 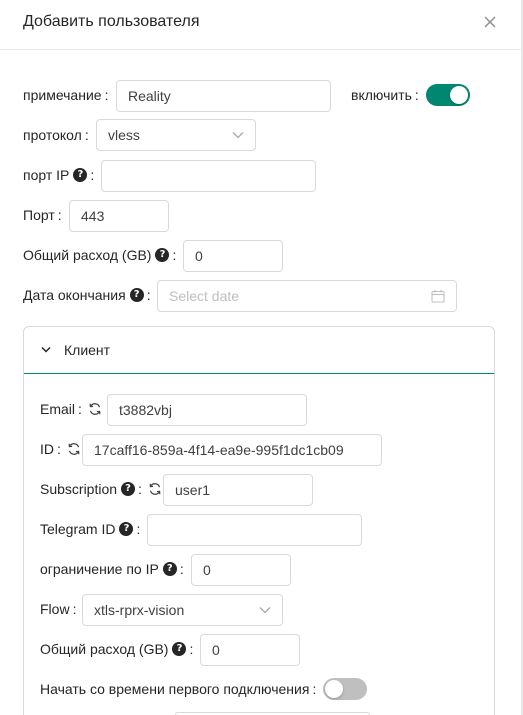 I want to click on client-flow-select: xtls-rprx-vision, so click(x=182, y=610).